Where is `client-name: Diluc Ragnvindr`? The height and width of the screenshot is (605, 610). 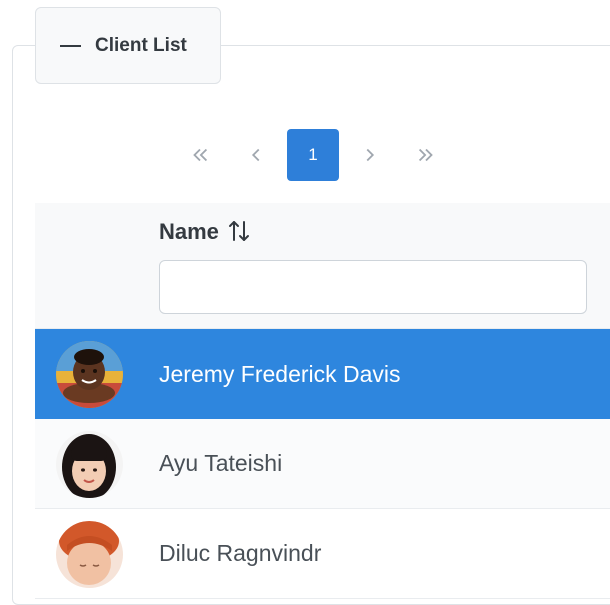
client-name: Diluc Ragnvindr is located at coordinates (240, 553).